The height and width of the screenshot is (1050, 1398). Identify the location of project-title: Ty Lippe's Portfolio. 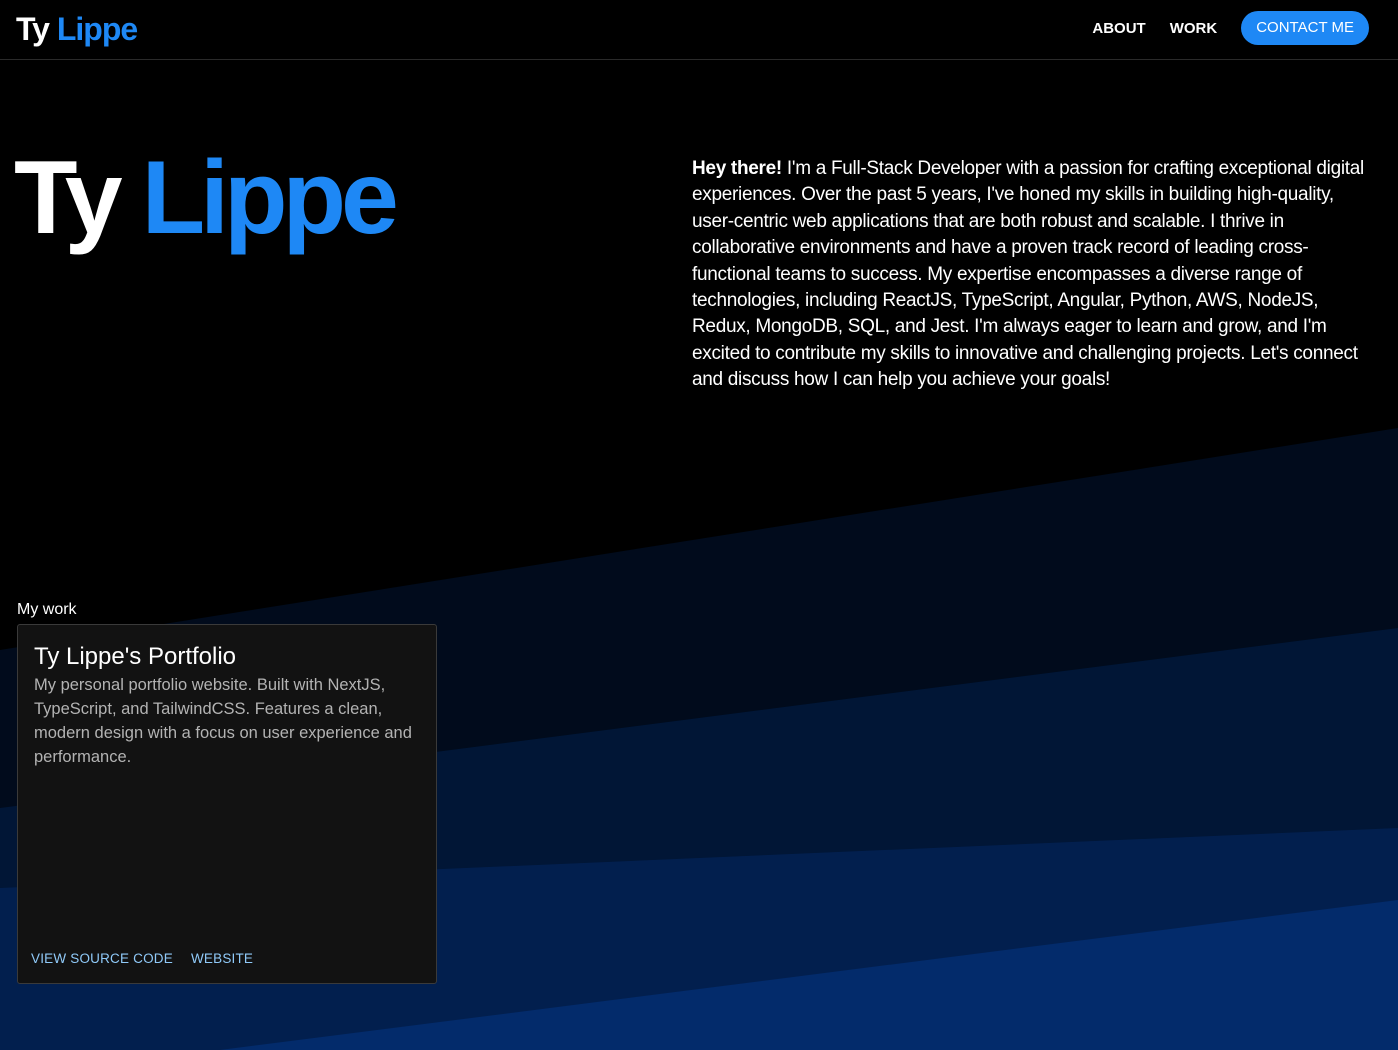
(135, 656).